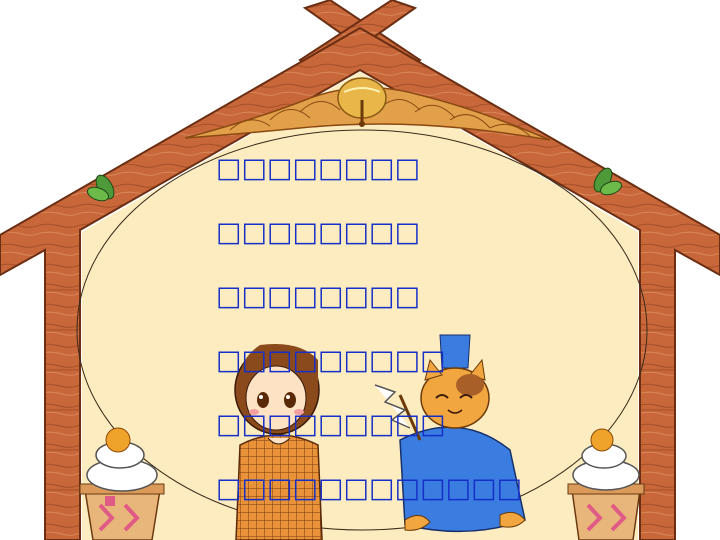 The width and height of the screenshot is (720, 540). I want to click on board-text-line: □□□□□□□□□□□□, so click(369, 488).